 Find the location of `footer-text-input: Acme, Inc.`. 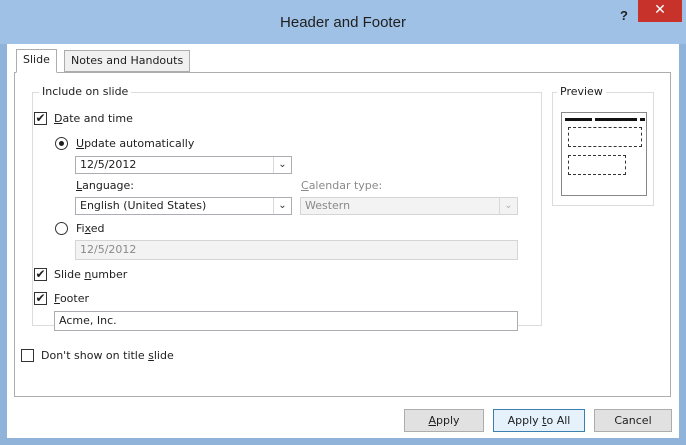

footer-text-input: Acme, Inc. is located at coordinates (286, 321).